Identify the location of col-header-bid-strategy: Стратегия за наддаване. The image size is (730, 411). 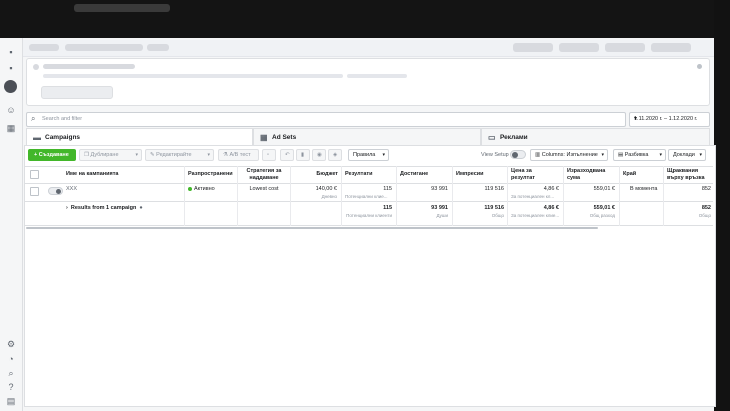
(264, 174).